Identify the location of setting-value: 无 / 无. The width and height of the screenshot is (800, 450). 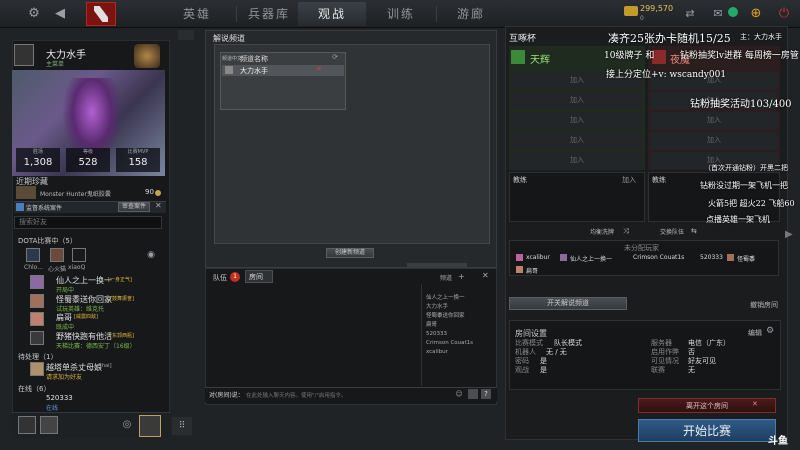
(556, 352).